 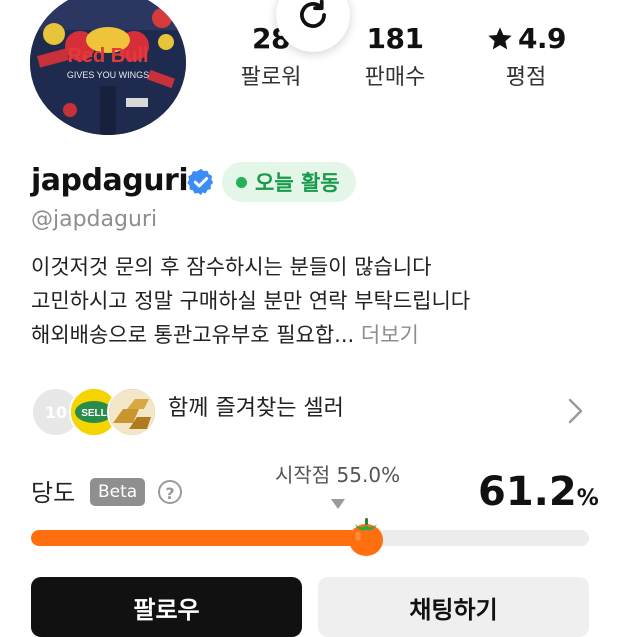 I want to click on sales-stat: 181 판매수, so click(x=395, y=57).